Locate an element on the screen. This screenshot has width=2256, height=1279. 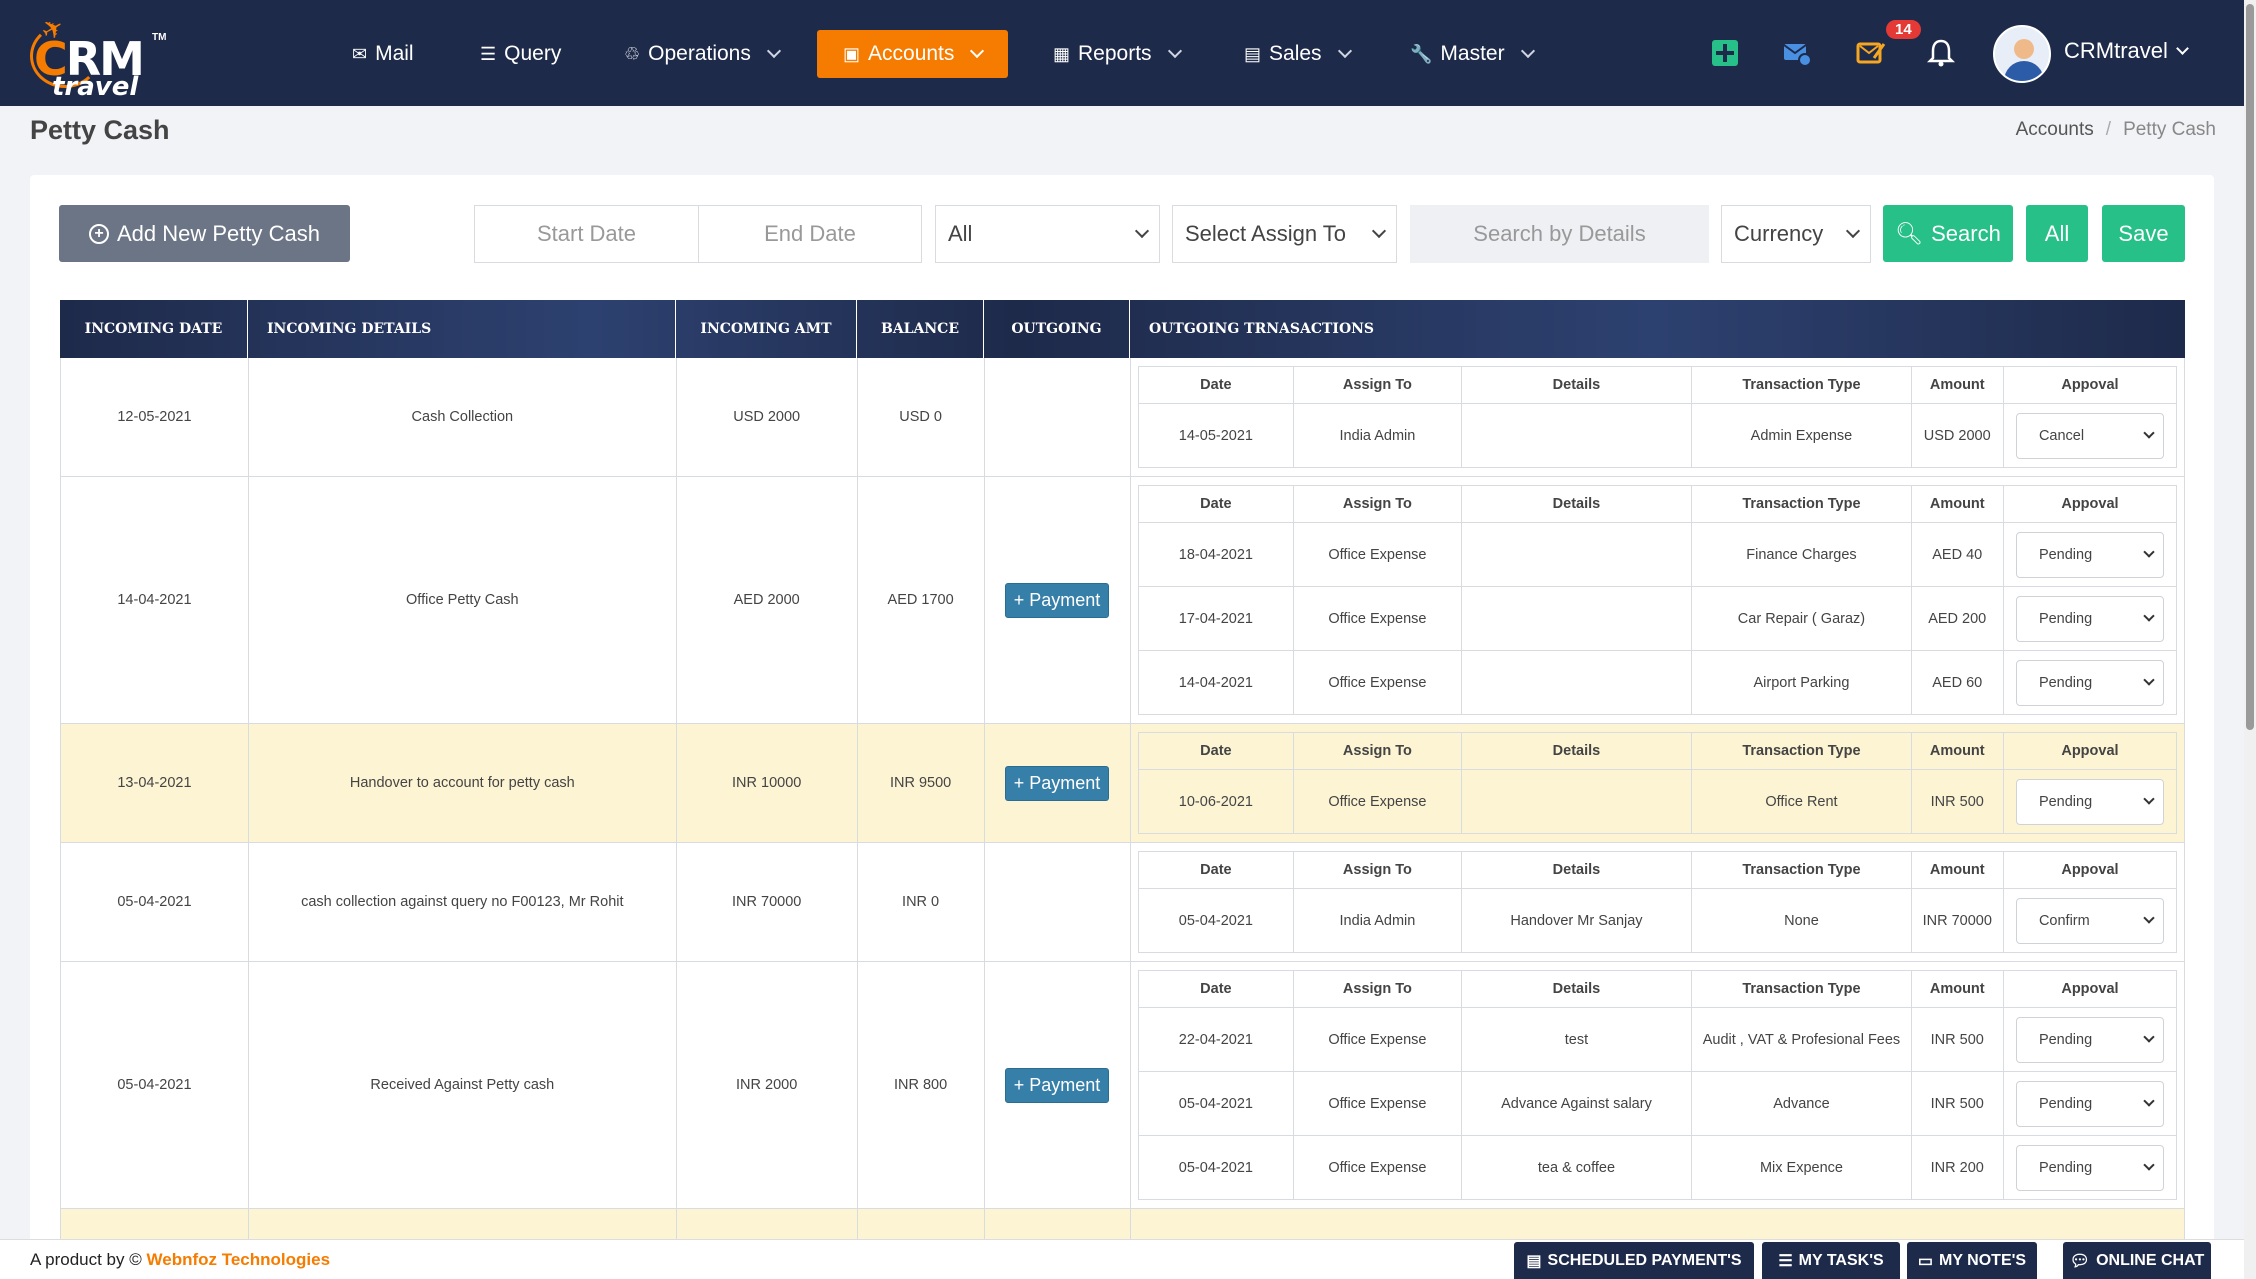
tx-date-cell: 18-04-2021 is located at coordinates (1216, 554).